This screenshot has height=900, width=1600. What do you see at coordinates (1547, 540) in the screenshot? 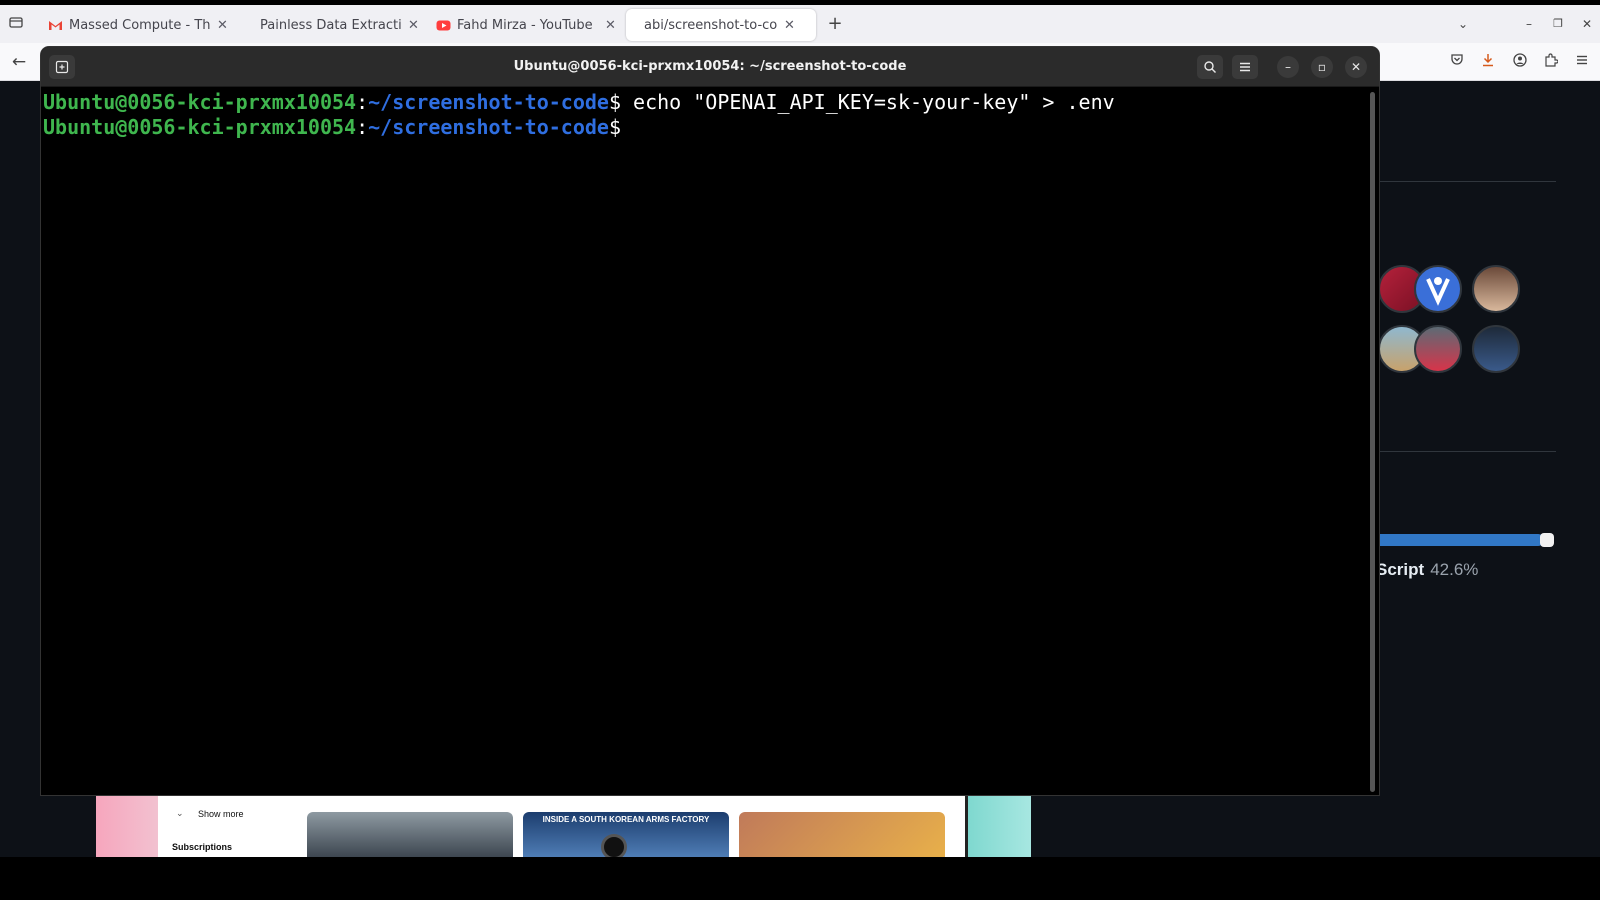
I see `language-bar-segment` at bounding box center [1547, 540].